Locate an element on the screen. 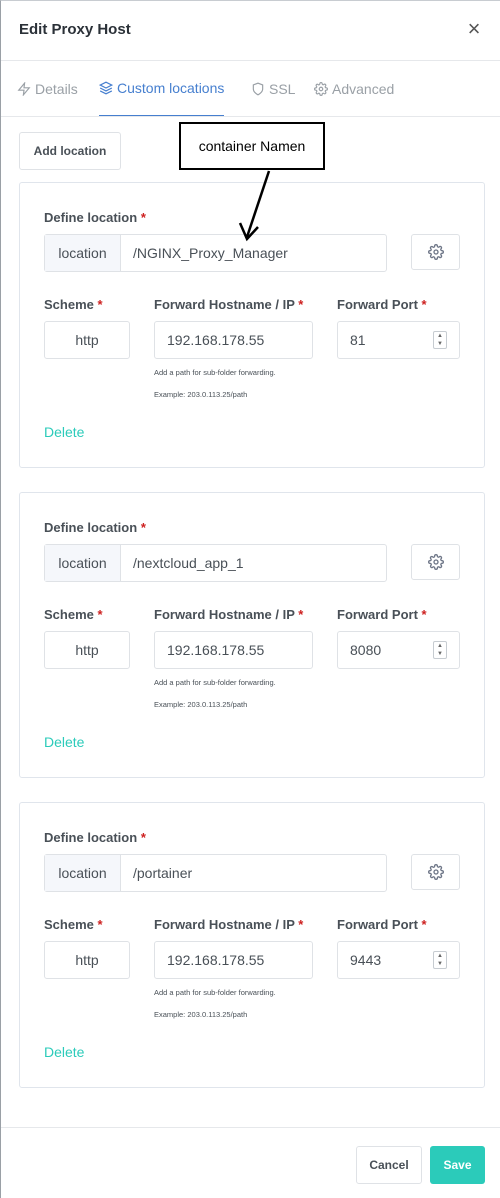 This screenshot has height=1198, width=500. location-path-input: /nextcloud_app_1 is located at coordinates (253, 563).